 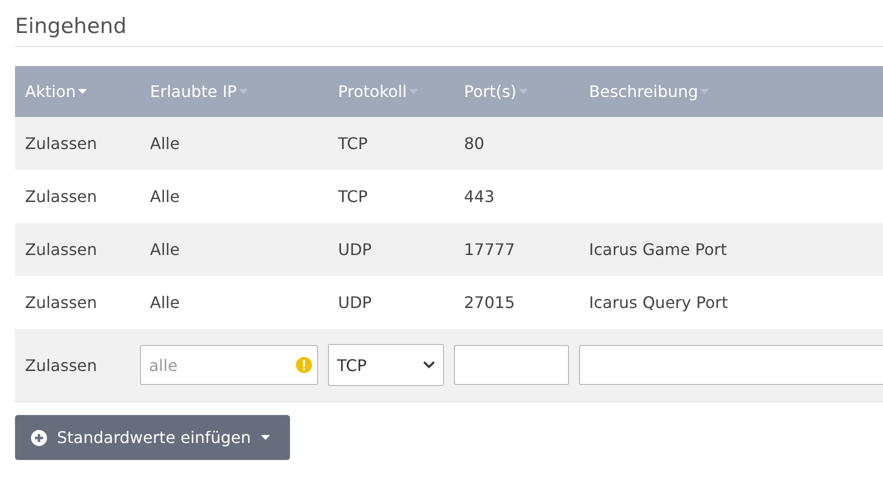 I want to click on table-cell-text: Icarus Query Port, so click(x=658, y=302).